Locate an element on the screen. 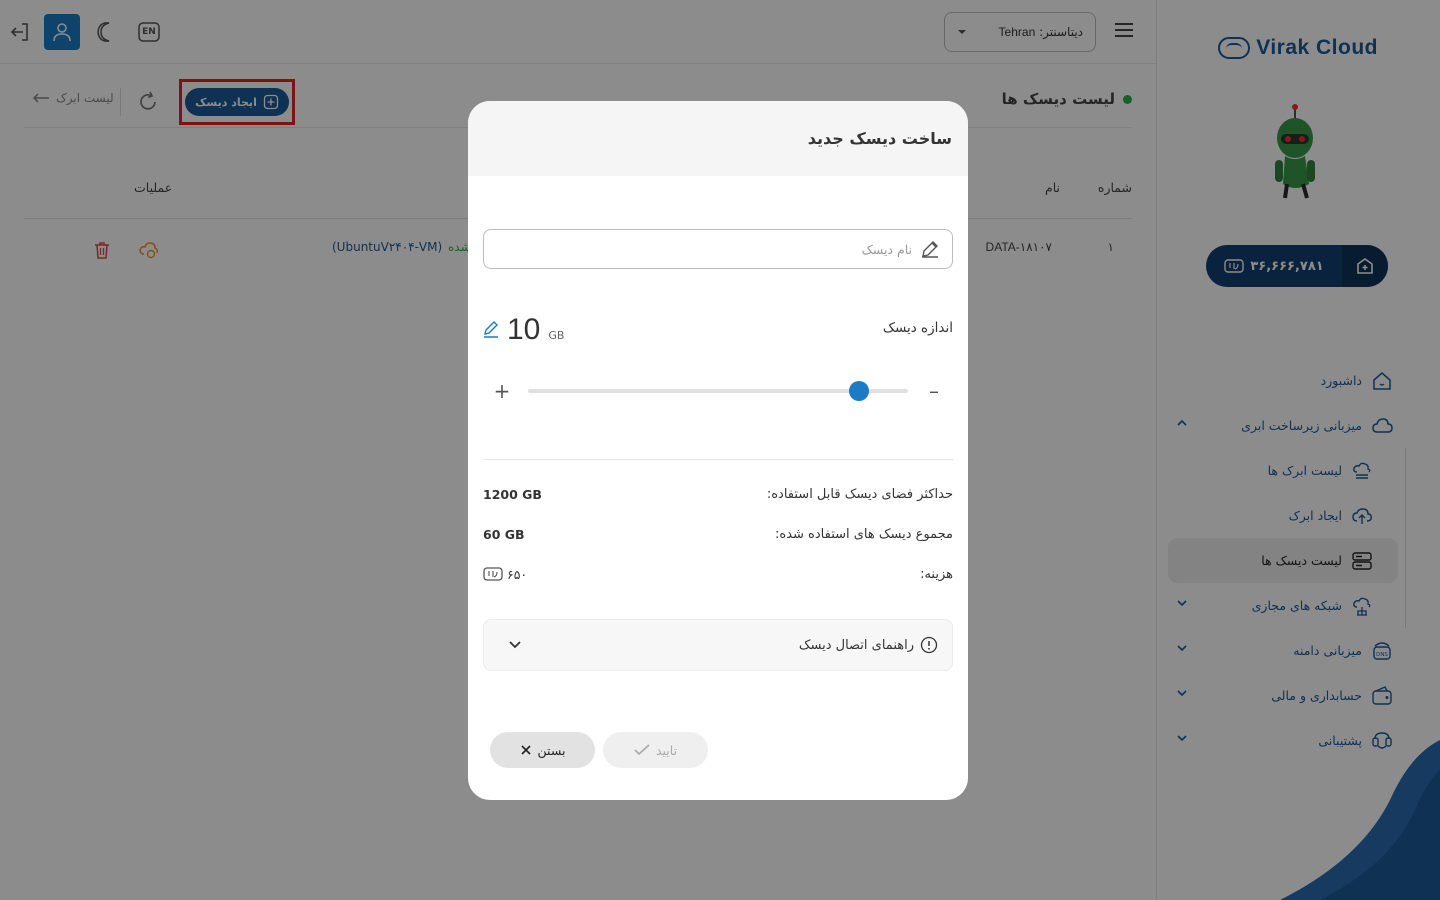 Image resolution: width=1440 pixels, height=900 pixels. disk-size-display: 10 GB is located at coordinates (523, 330).